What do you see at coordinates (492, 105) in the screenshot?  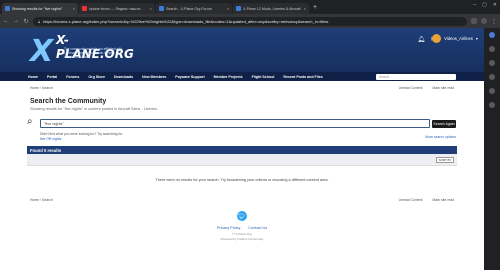 I see `add-icon` at bounding box center [492, 105].